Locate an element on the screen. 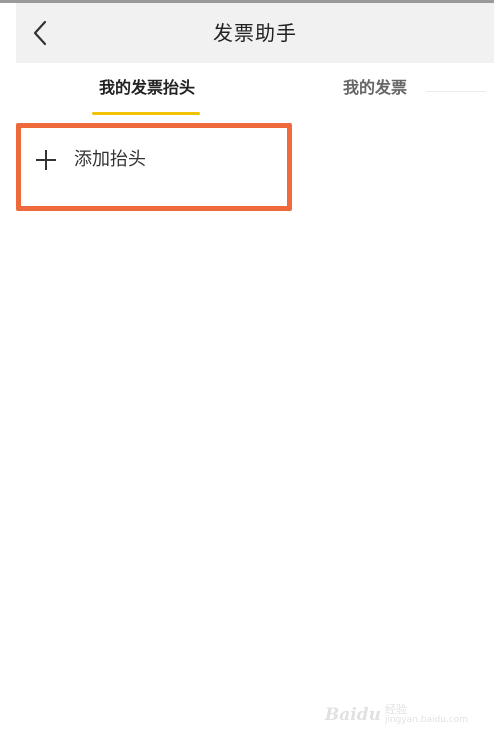 Image resolution: width=494 pixels, height=743 pixels. watermark: Baidu 经验 jingyan.baidu.com is located at coordinates (396, 715).